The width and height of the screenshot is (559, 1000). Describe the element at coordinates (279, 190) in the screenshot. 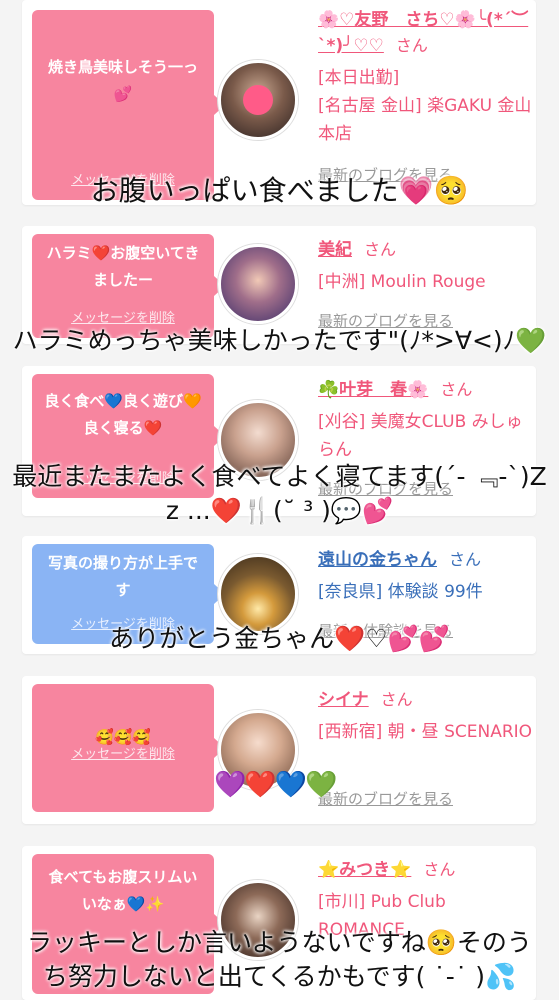

I see `caption-overlay: お腹いっぱい食べました💗🥺` at that location.